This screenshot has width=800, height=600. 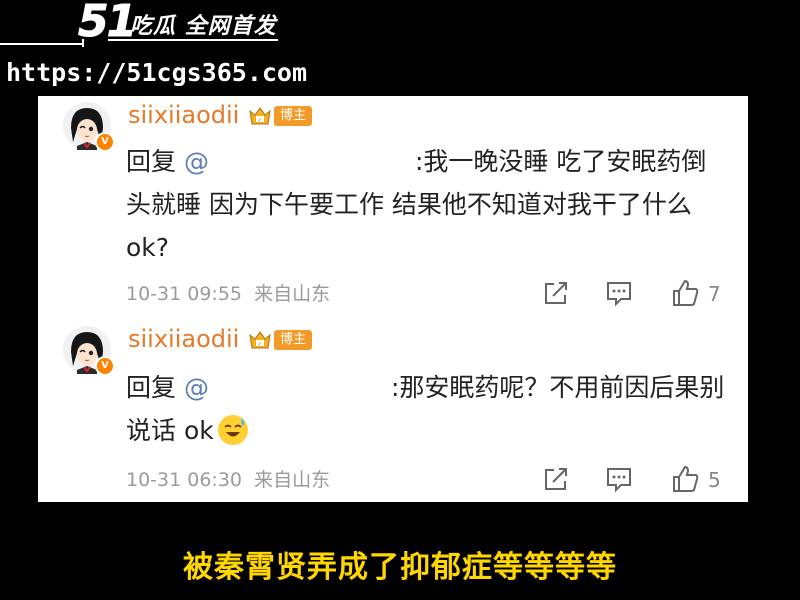 I want to click on timestamp: 10-31 09:55, so click(x=184, y=294).